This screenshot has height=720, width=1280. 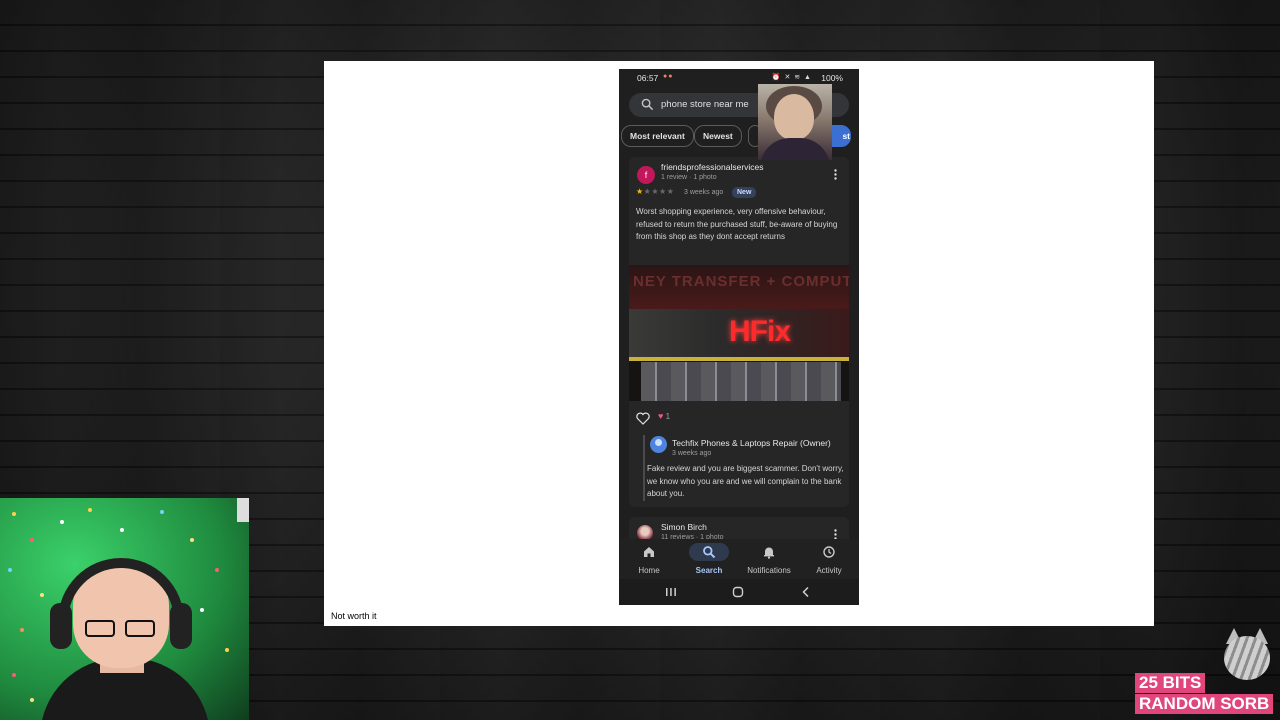 I want to click on glasses, so click(x=121, y=629).